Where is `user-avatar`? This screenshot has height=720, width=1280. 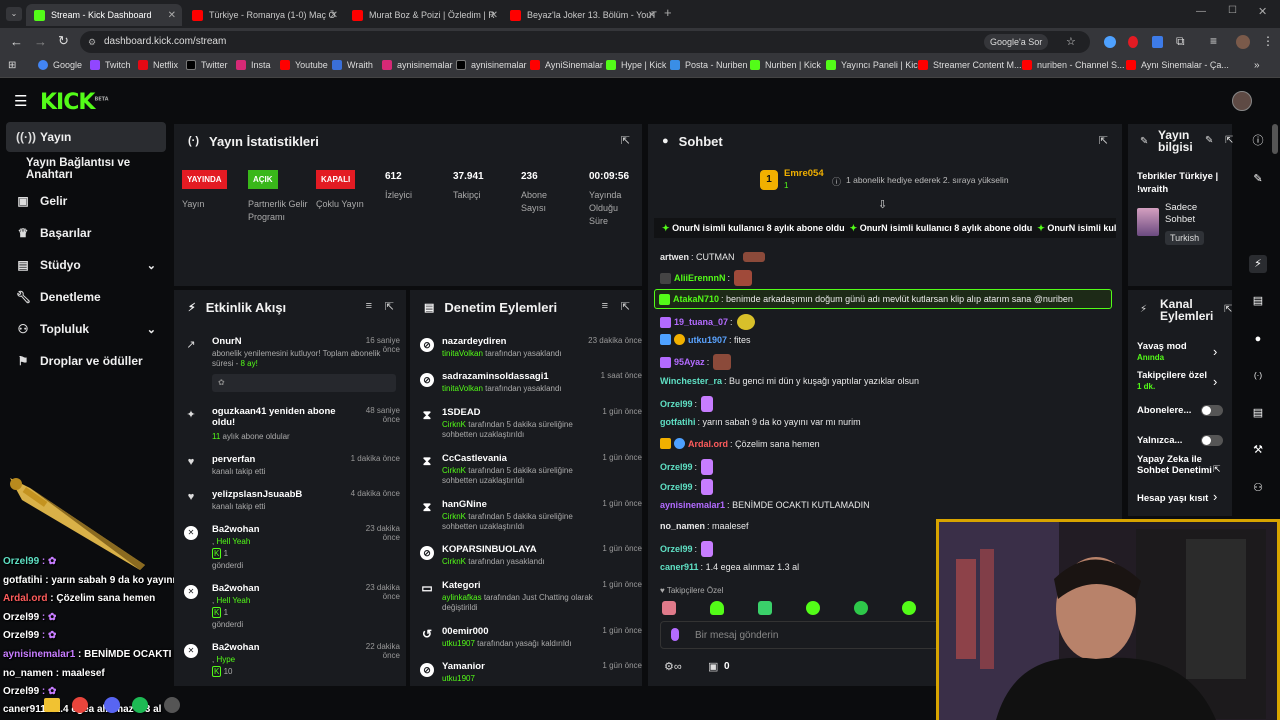
user-avatar is located at coordinates (1242, 101).